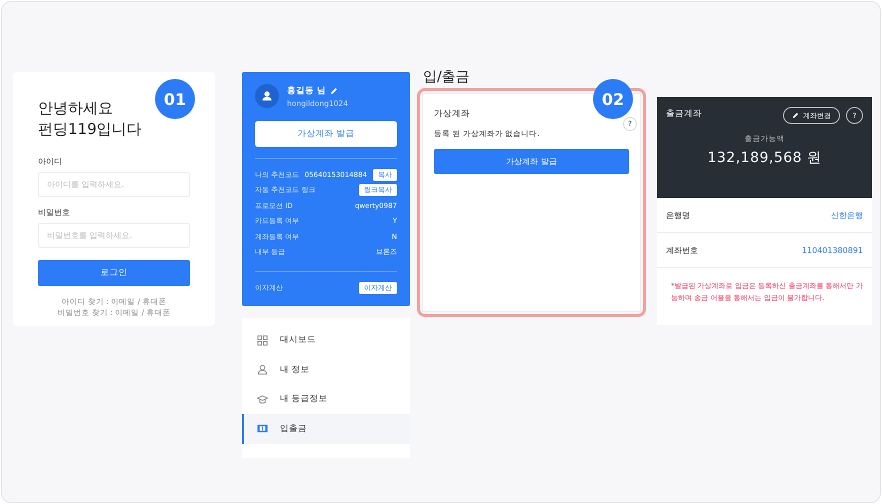 The width and height of the screenshot is (882, 504). Describe the element at coordinates (684, 114) in the screenshot. I see `card-title: 출금계좌` at that location.